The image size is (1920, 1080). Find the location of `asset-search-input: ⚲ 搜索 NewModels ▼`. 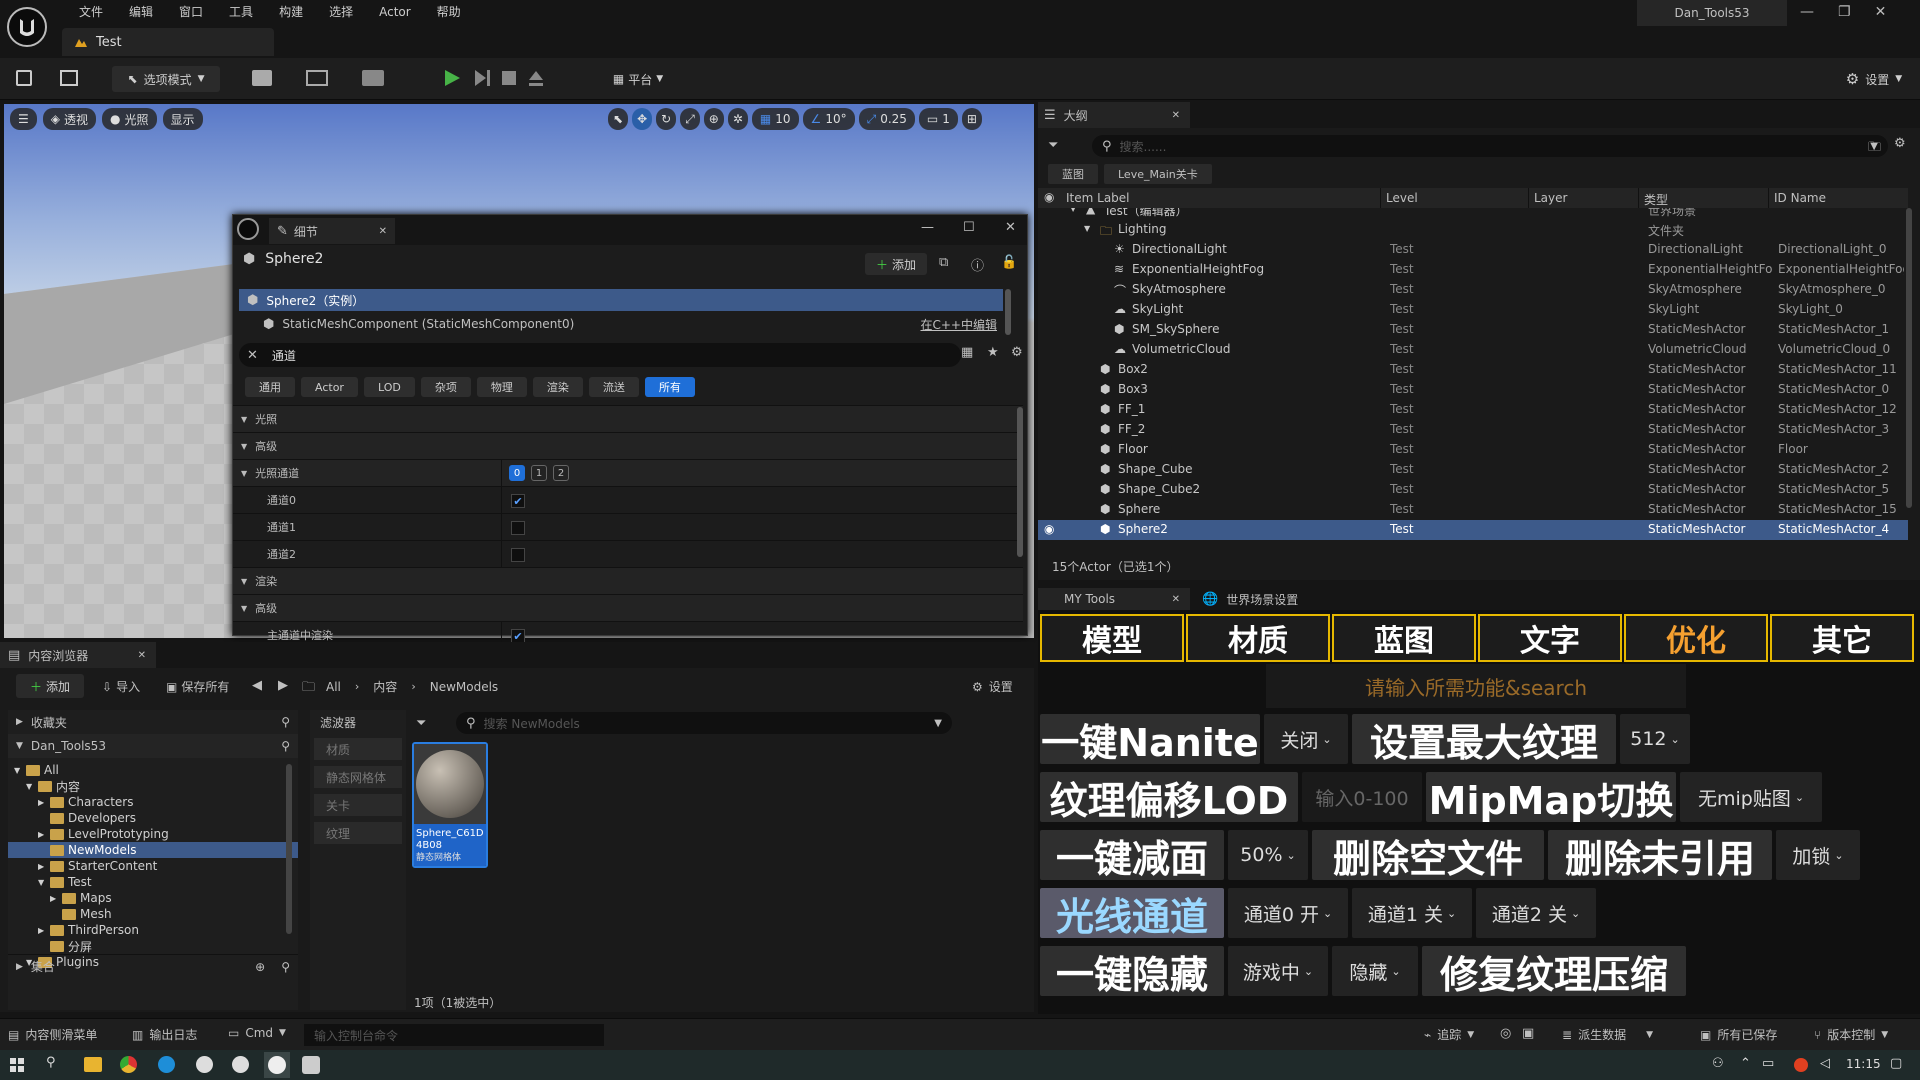

asset-search-input: ⚲ 搜索 NewModels ▼ is located at coordinates (704, 723).